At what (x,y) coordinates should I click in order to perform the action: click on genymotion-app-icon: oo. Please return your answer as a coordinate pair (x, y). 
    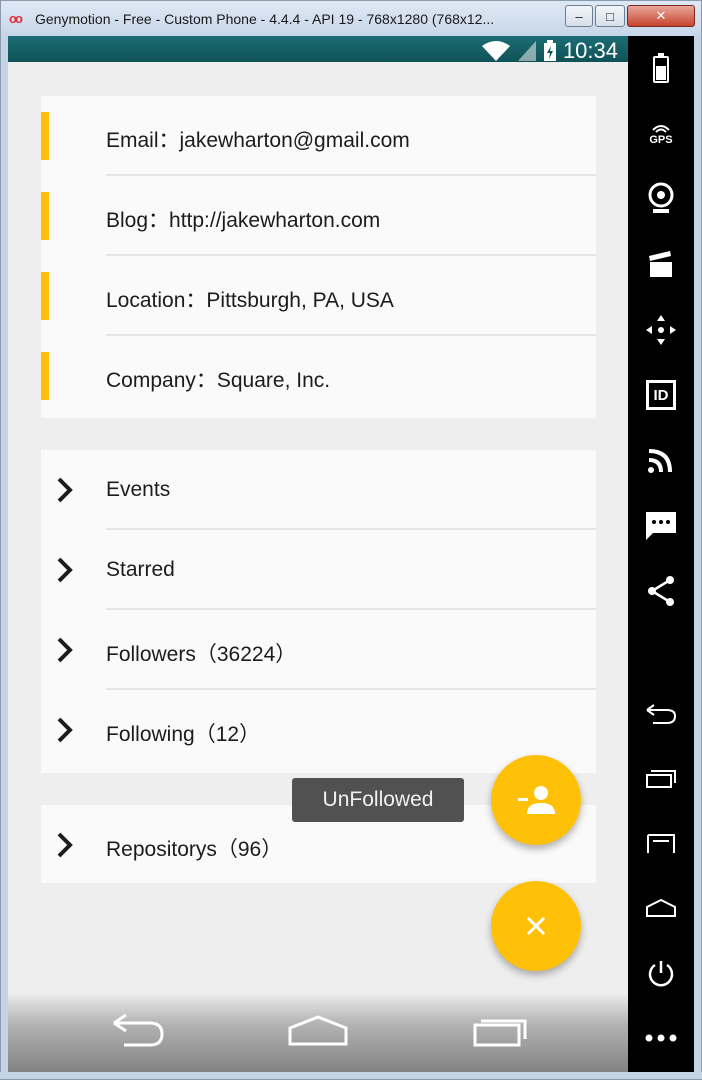
    Looking at the image, I should click on (16, 18).